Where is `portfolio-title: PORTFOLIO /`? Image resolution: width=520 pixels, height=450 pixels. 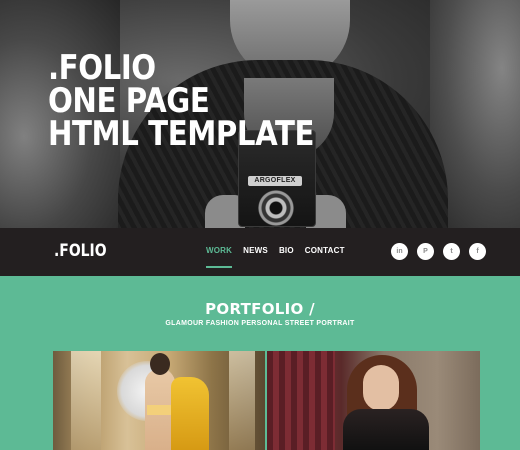
portfolio-title: PORTFOLIO / is located at coordinates (260, 309).